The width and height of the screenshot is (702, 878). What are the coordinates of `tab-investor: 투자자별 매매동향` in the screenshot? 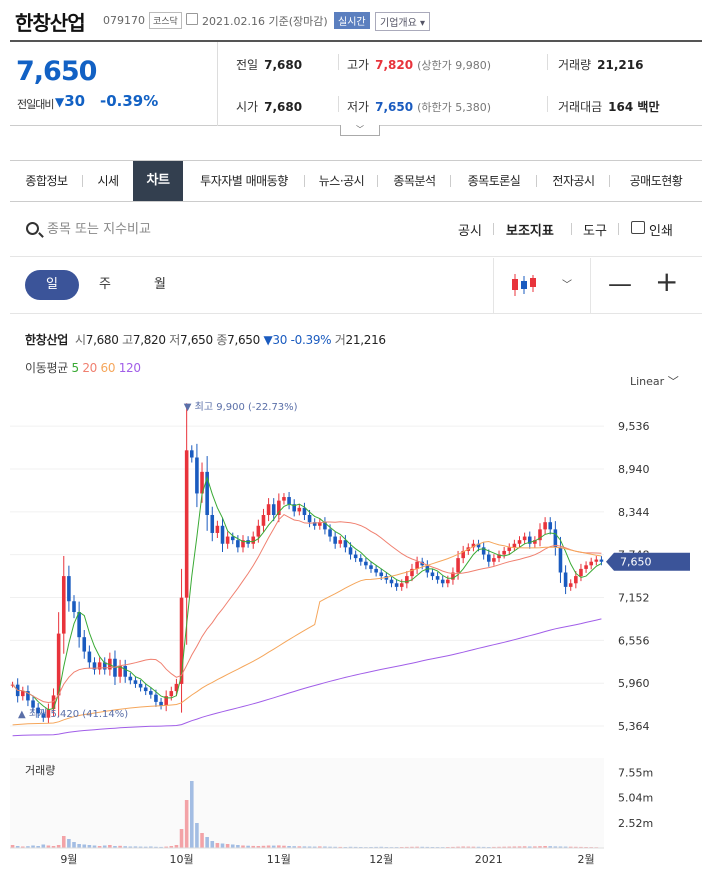 It's located at (244, 181).